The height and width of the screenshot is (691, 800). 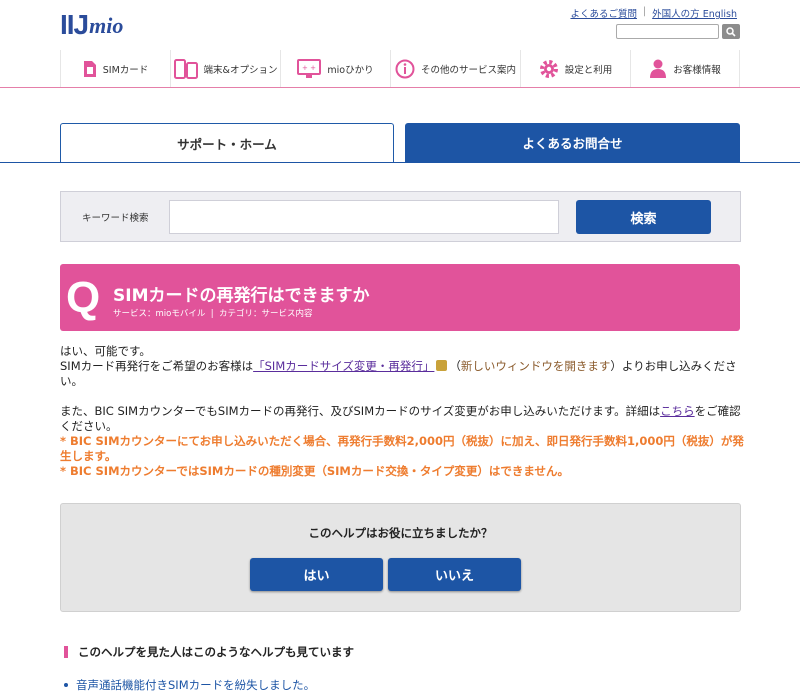 I want to click on nav-item-settings: 設定と利用, so click(x=575, y=68).